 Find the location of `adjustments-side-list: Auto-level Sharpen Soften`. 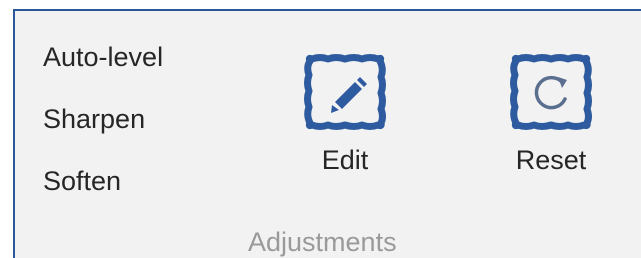

adjustments-side-list: Auto-level Sharpen Soften is located at coordinates (103, 130).